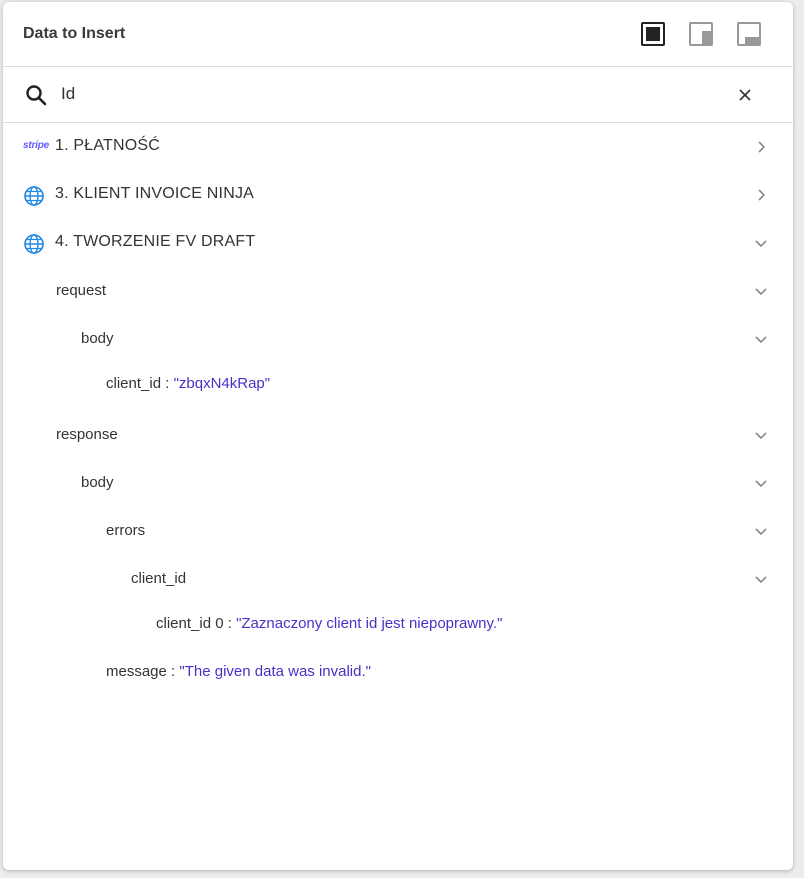  I want to click on search-bar, so click(398, 95).